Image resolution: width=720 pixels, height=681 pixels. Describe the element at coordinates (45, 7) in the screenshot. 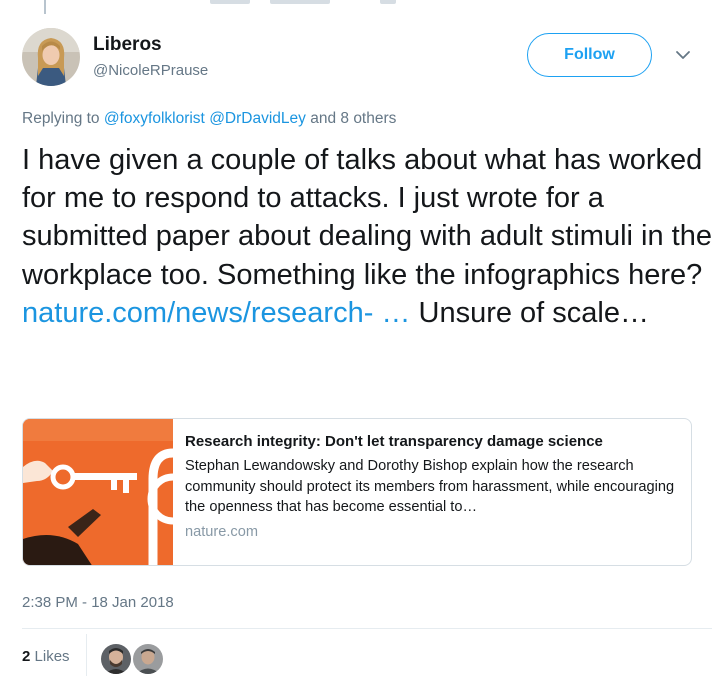

I see `thread-line` at that location.